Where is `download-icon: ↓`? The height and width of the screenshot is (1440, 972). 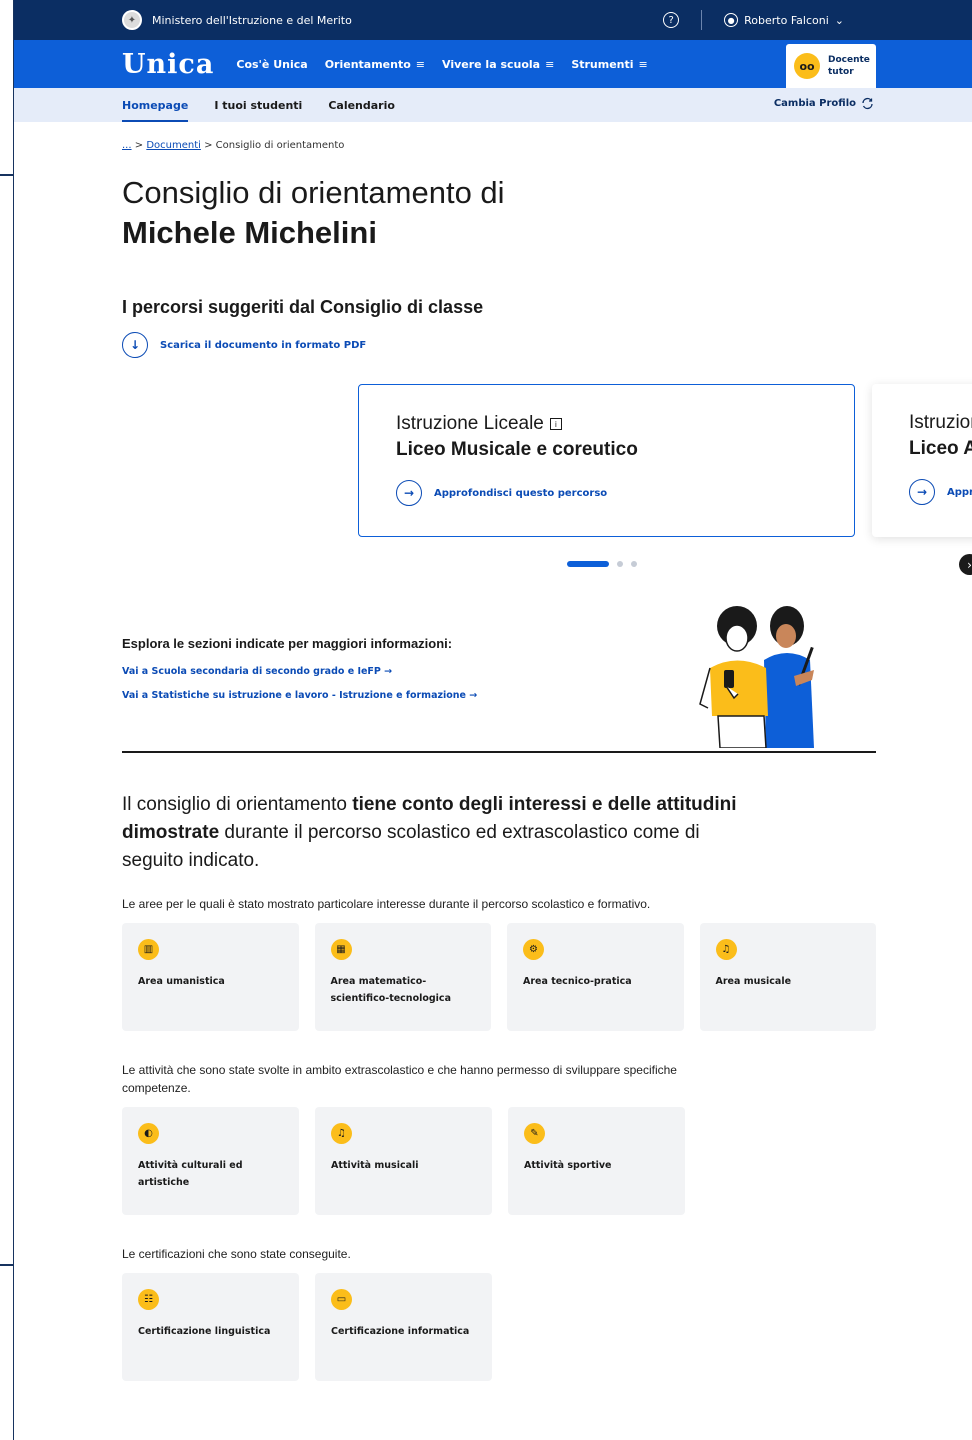 download-icon: ↓ is located at coordinates (135, 345).